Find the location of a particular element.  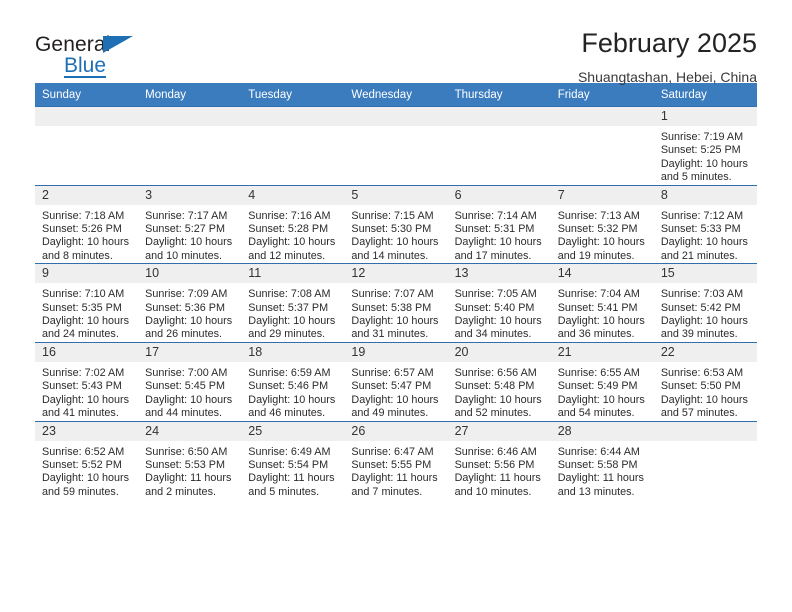

sunrise-time: Sunrise: 7:16 AM is located at coordinates (289, 215).